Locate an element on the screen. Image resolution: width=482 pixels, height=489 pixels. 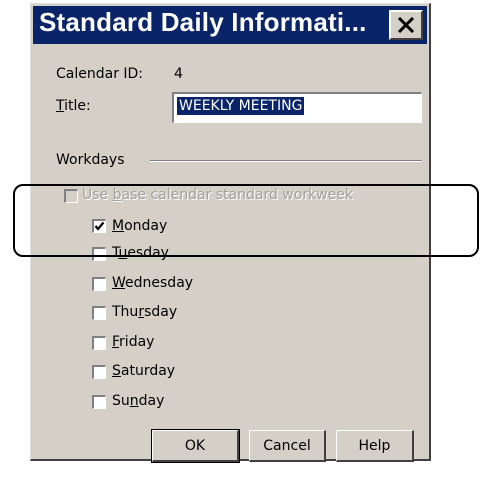
annotation-highlight is located at coordinates (246, 220).